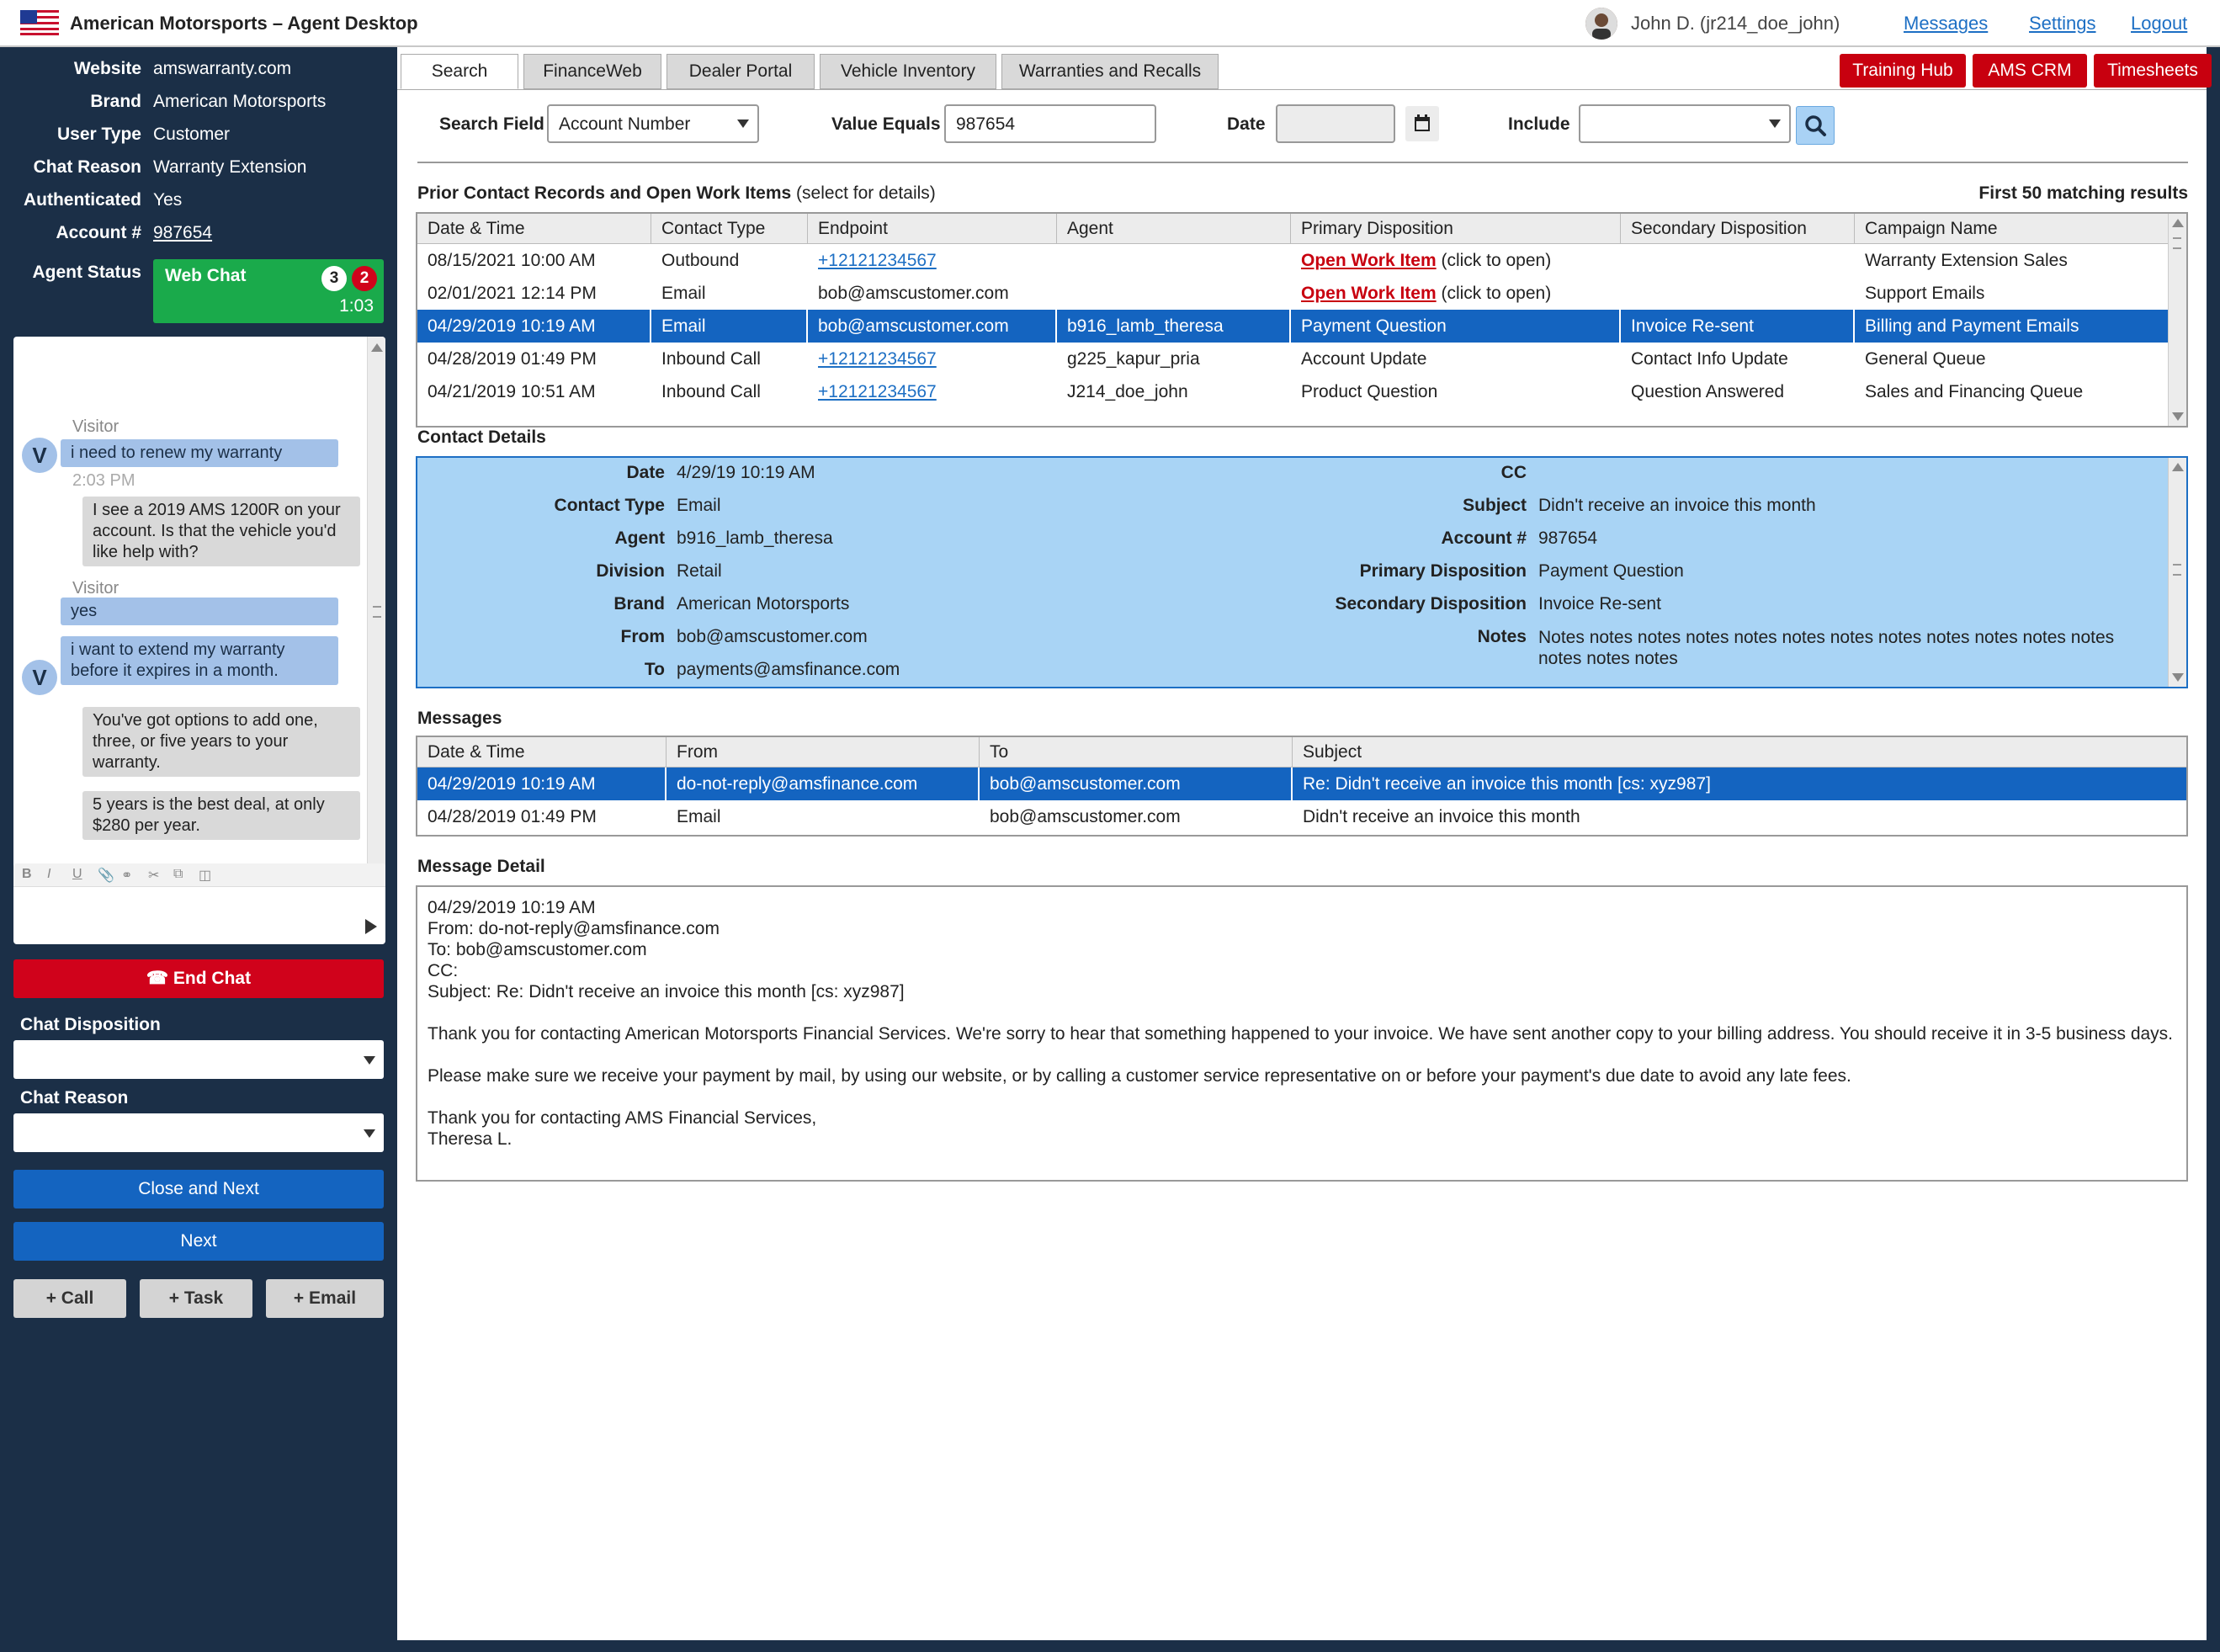 This screenshot has width=2220, height=1652. What do you see at coordinates (199, 1189) in the screenshot?
I see `close-and-next-button: Close and Next` at bounding box center [199, 1189].